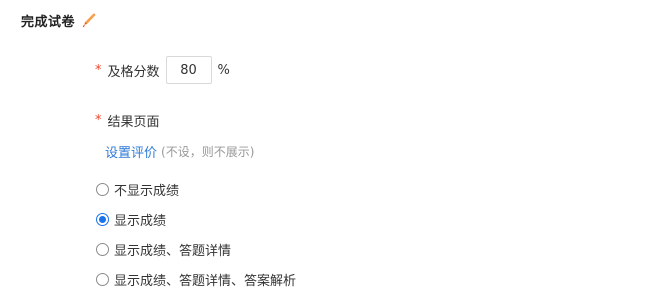 The height and width of the screenshot is (300, 650). I want to click on section-title: 完成试卷, so click(48, 22).